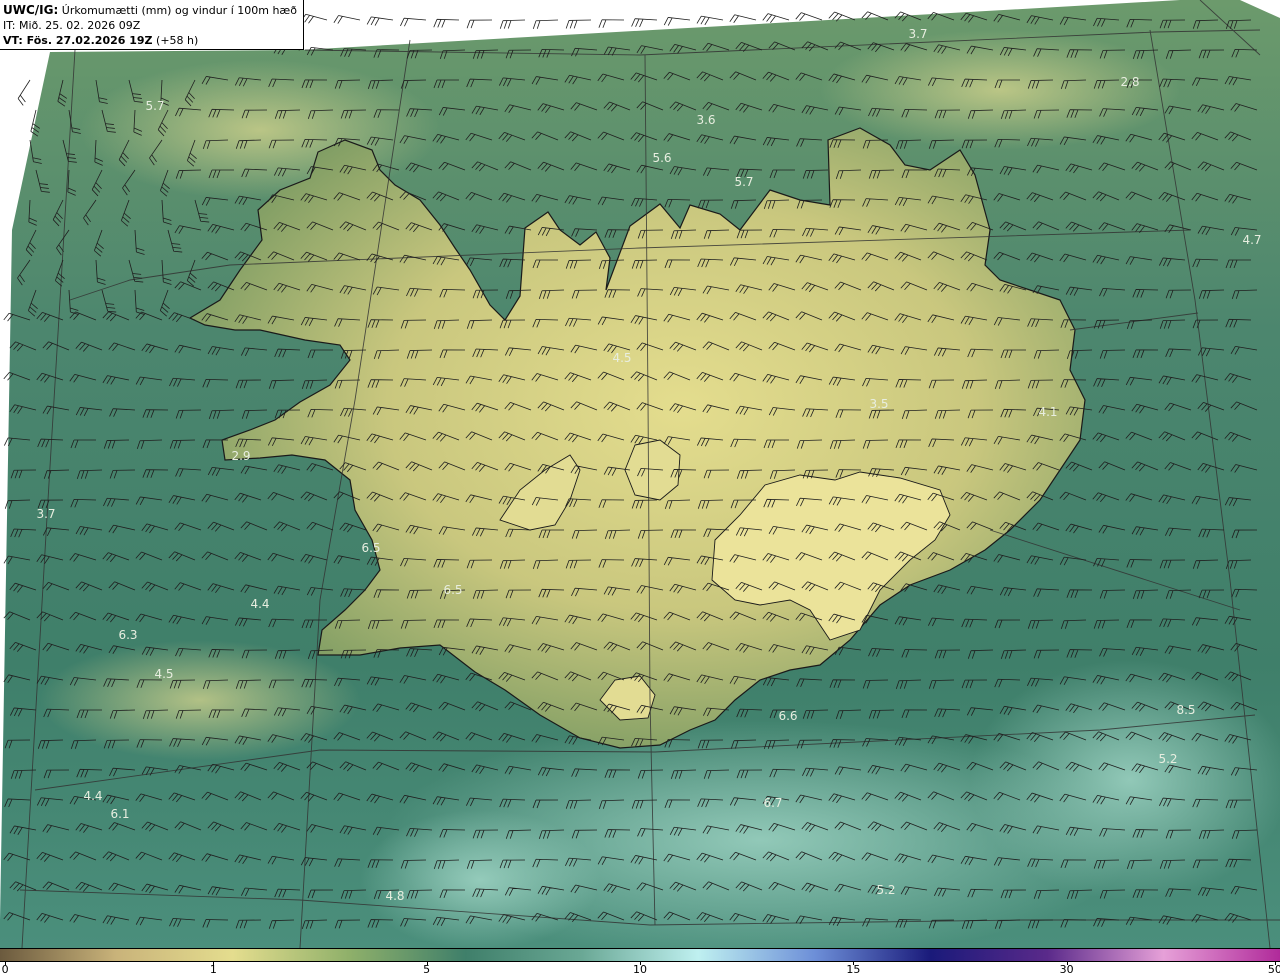 Image resolution: width=1280 pixels, height=978 pixels. What do you see at coordinates (1066, 969) in the screenshot?
I see `colorbar-tick-label: 30` at bounding box center [1066, 969].